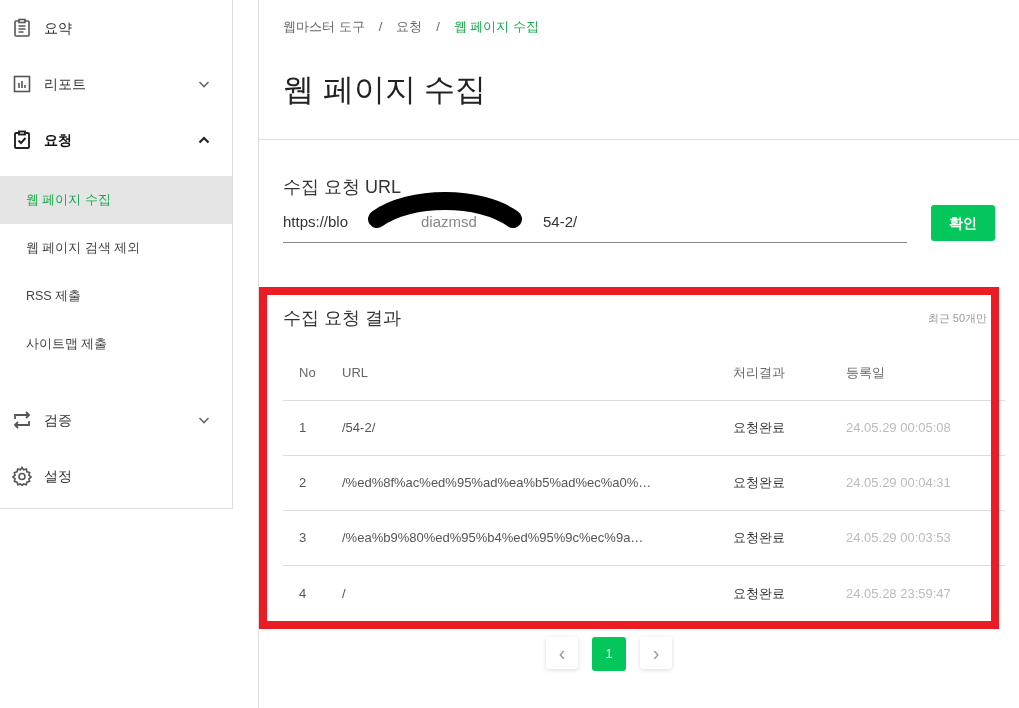  Describe the element at coordinates (22, 420) in the screenshot. I see `swap-arrows-icon` at that location.